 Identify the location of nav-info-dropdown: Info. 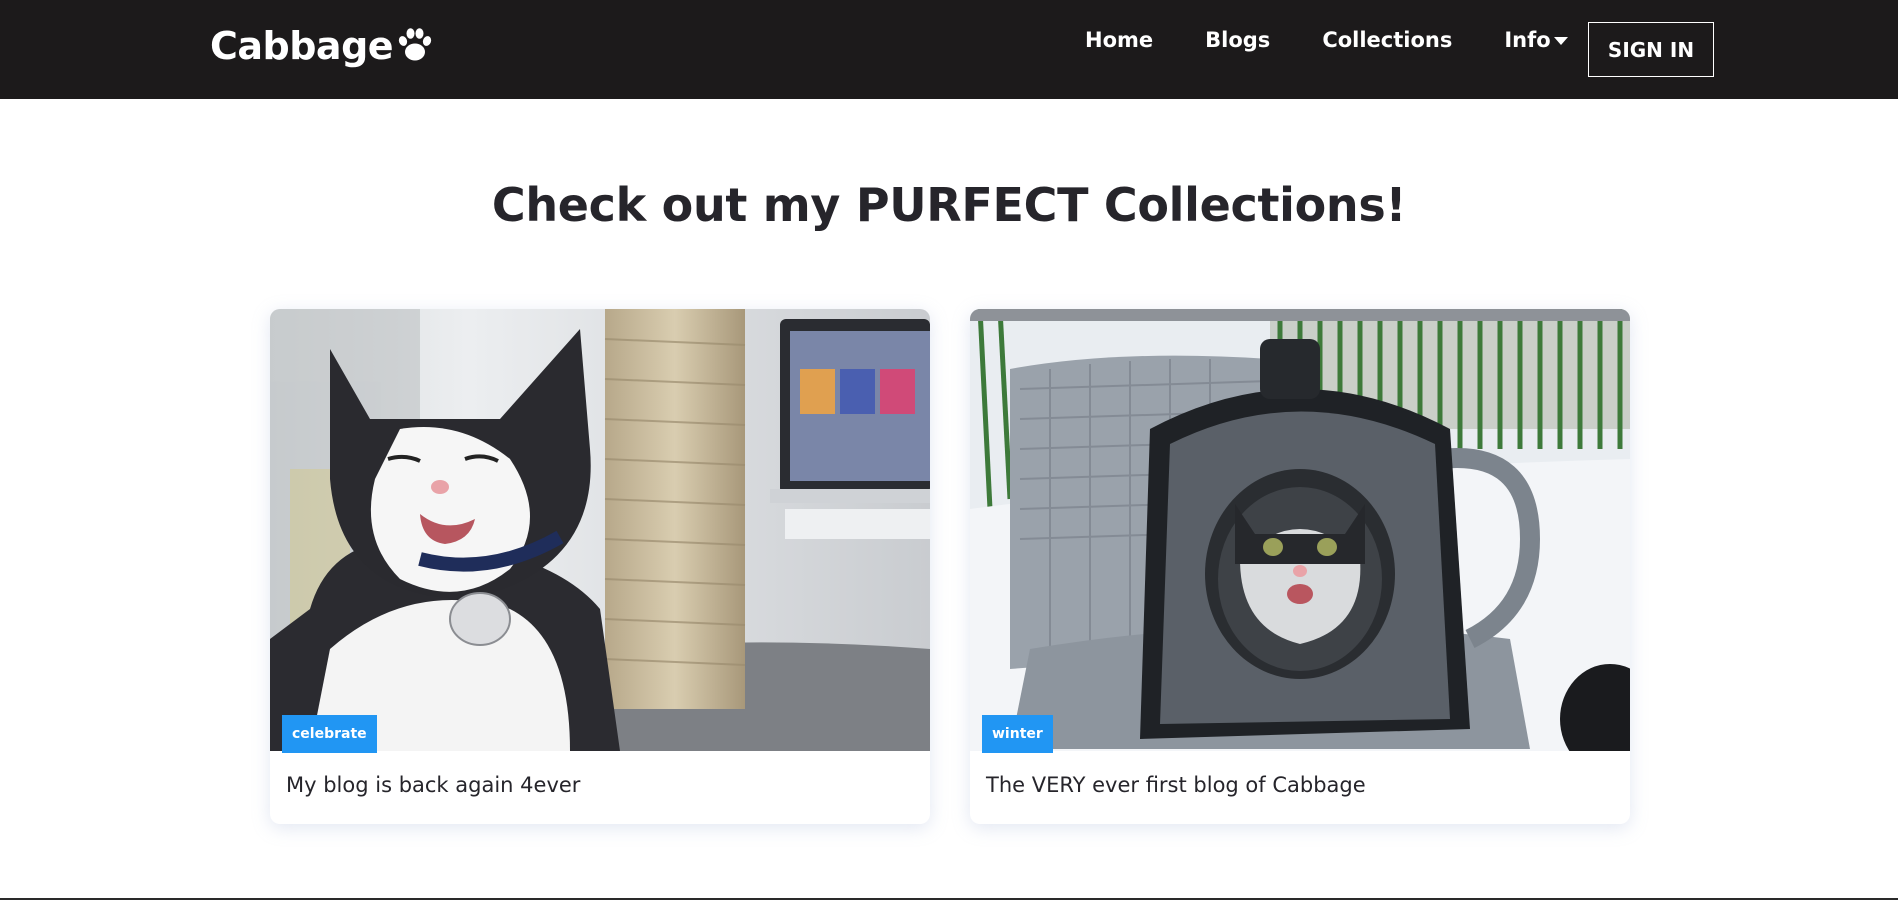
(1536, 40).